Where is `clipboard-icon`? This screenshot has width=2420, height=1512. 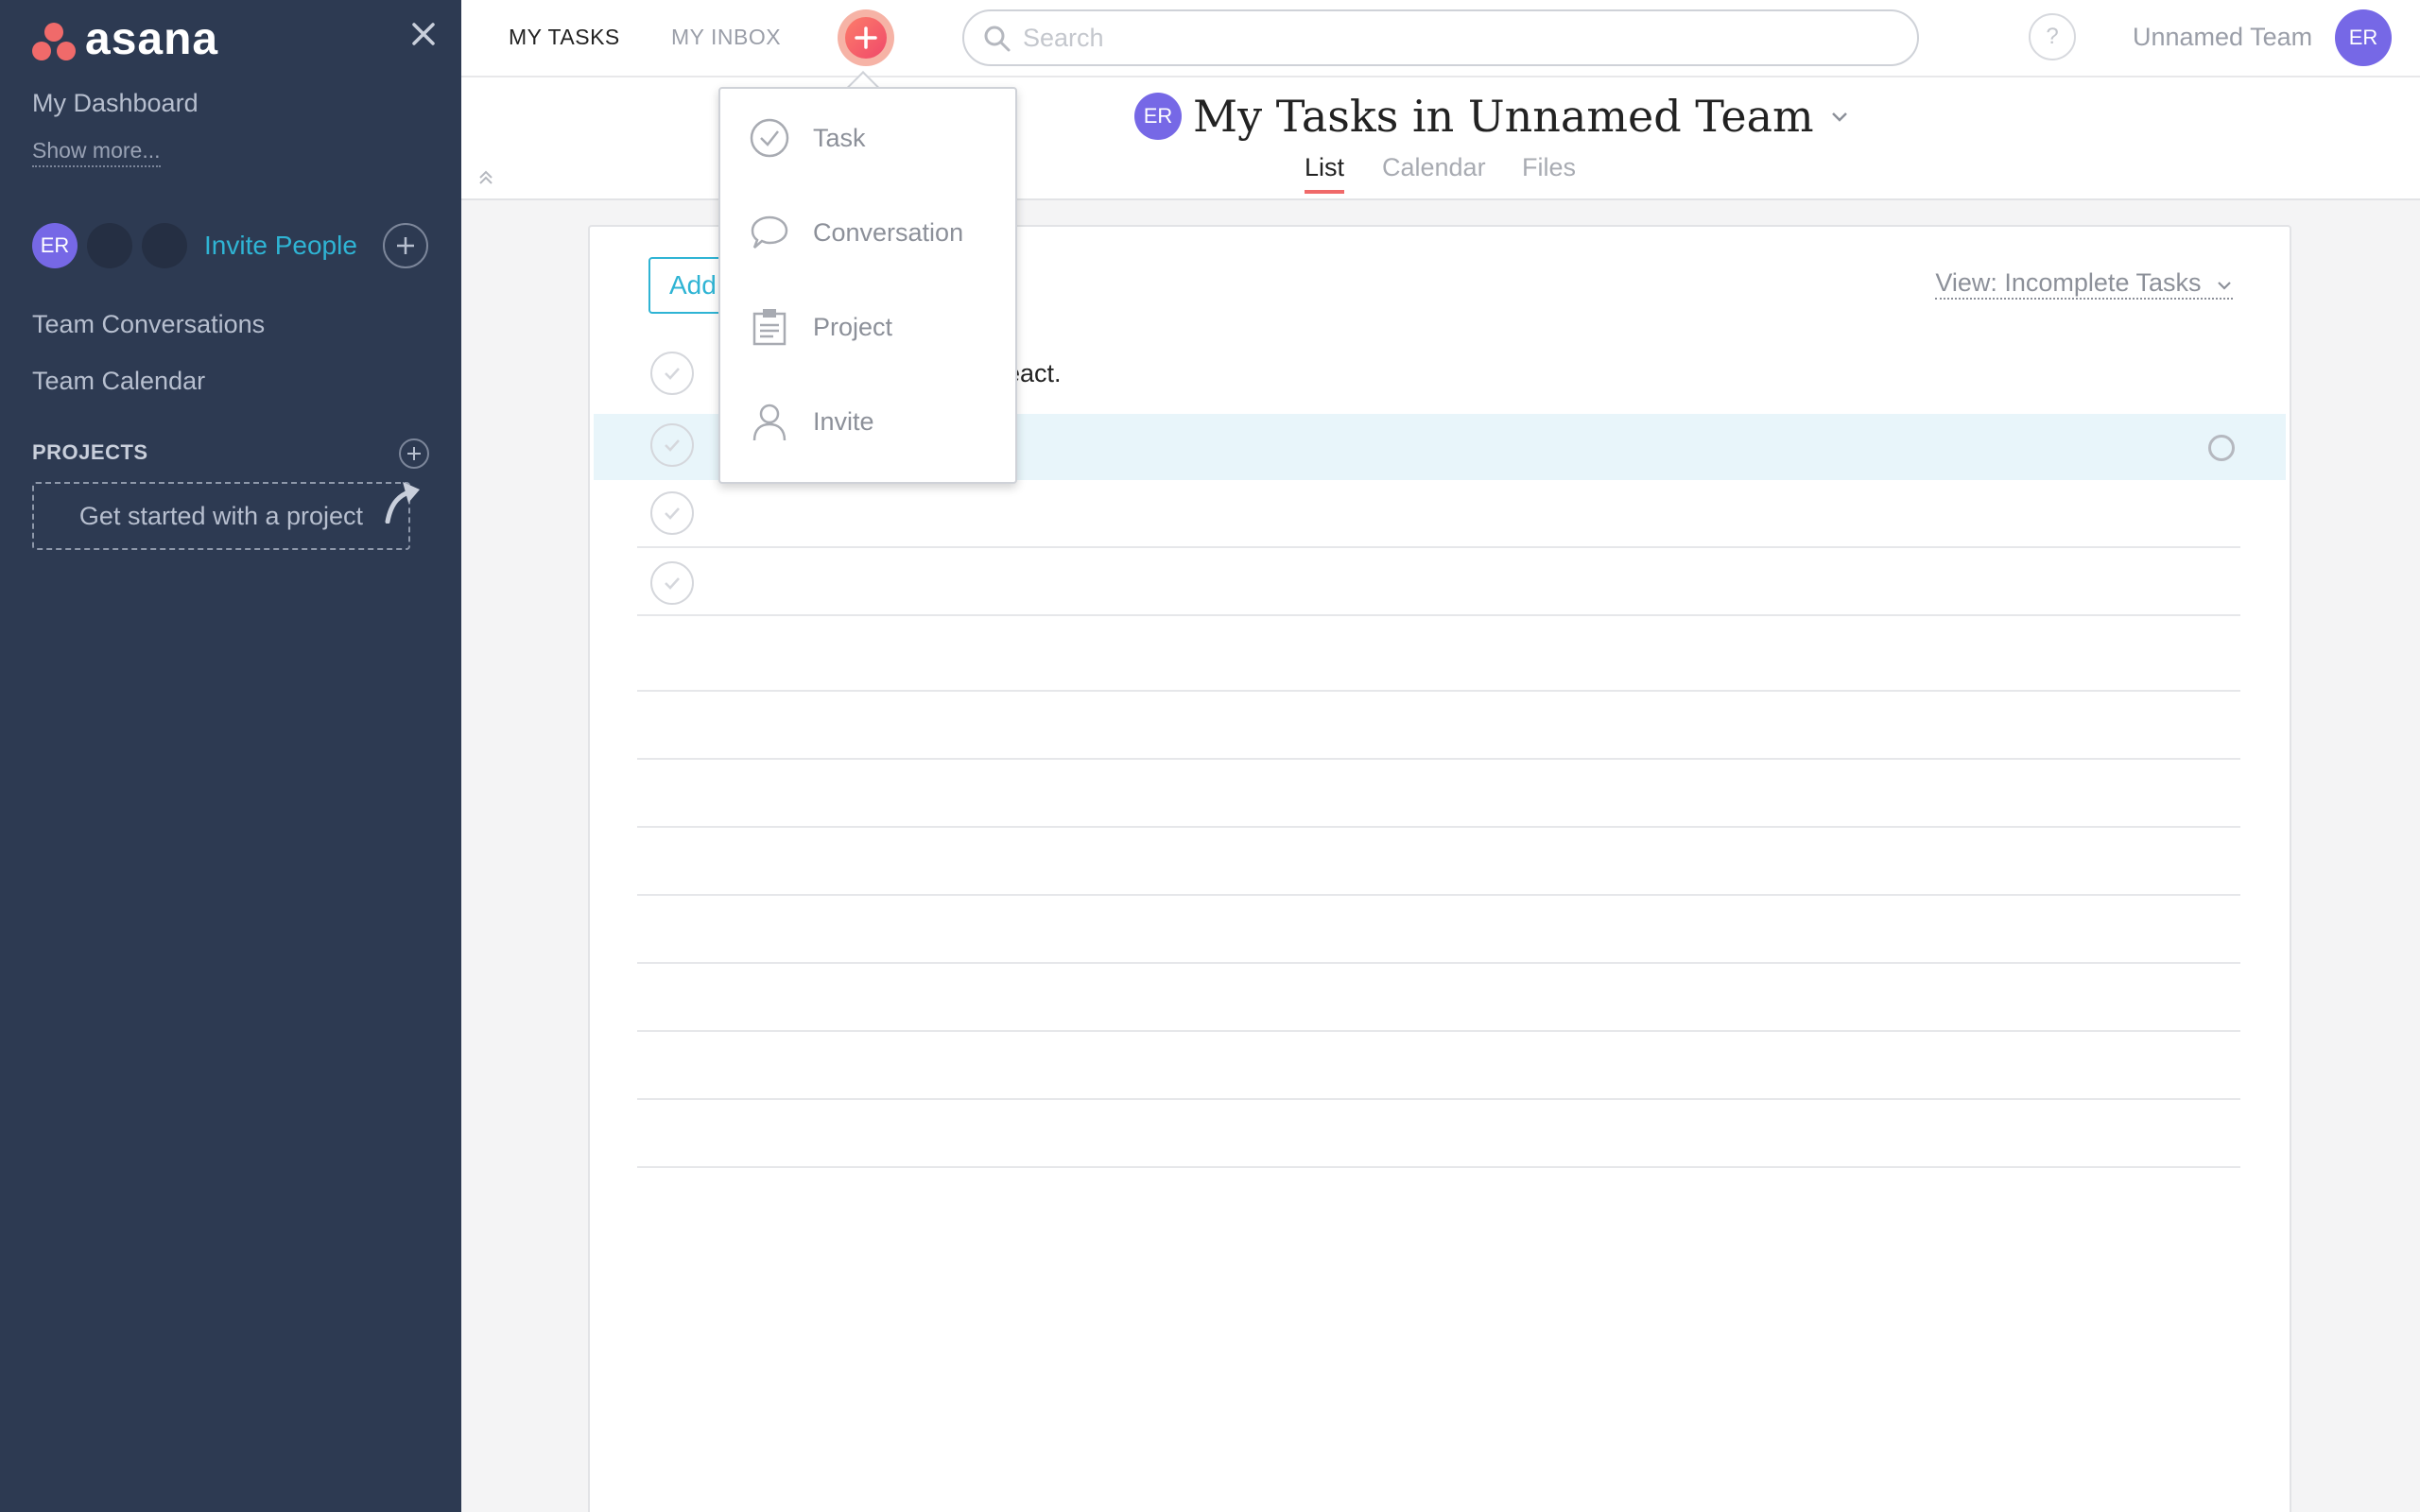 clipboard-icon is located at coordinates (769, 327).